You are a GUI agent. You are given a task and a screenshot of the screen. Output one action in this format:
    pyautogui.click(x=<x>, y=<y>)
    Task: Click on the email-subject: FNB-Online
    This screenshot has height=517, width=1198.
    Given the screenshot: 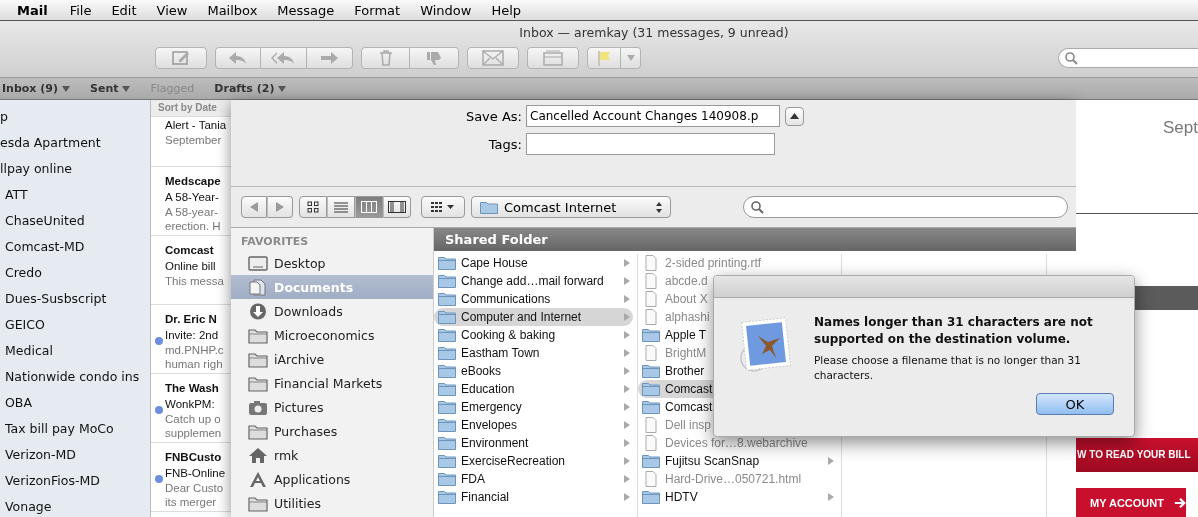 What is the action you would take?
    pyautogui.click(x=195, y=473)
    